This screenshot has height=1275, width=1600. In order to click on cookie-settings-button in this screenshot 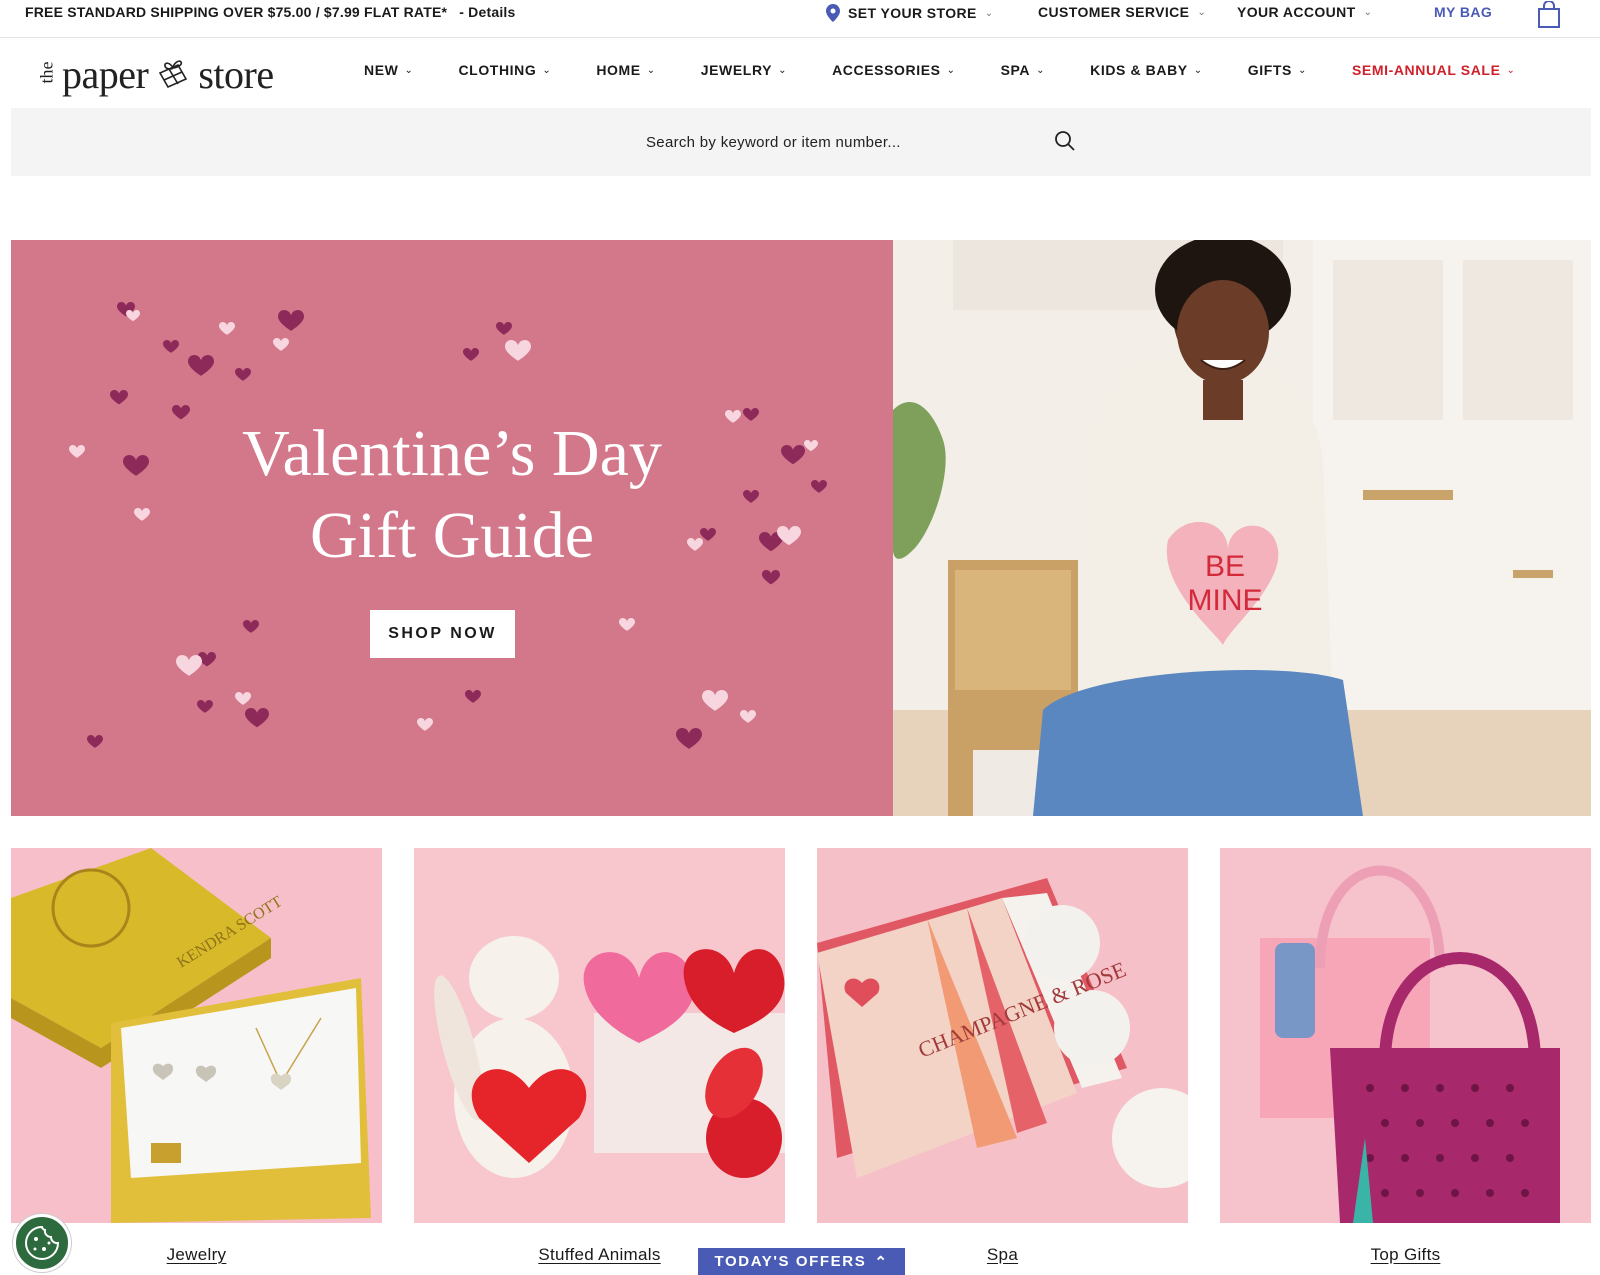, I will do `click(42, 1243)`.